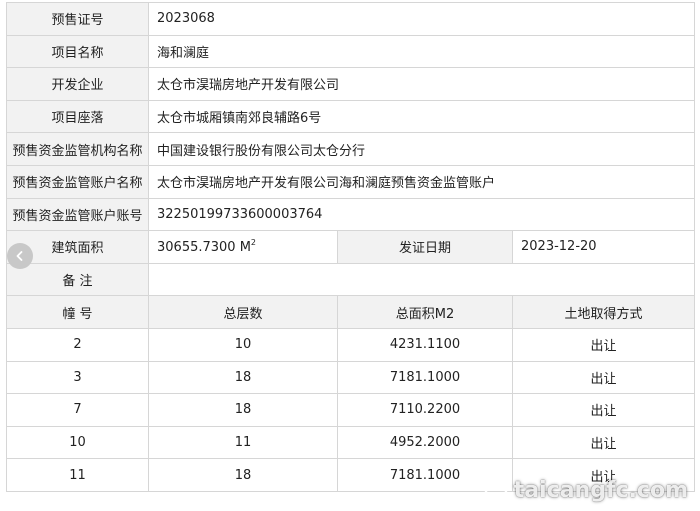 The width and height of the screenshot is (700, 511). Describe the element at coordinates (243, 442) in the screenshot. I see `floors-cell: 11` at that location.